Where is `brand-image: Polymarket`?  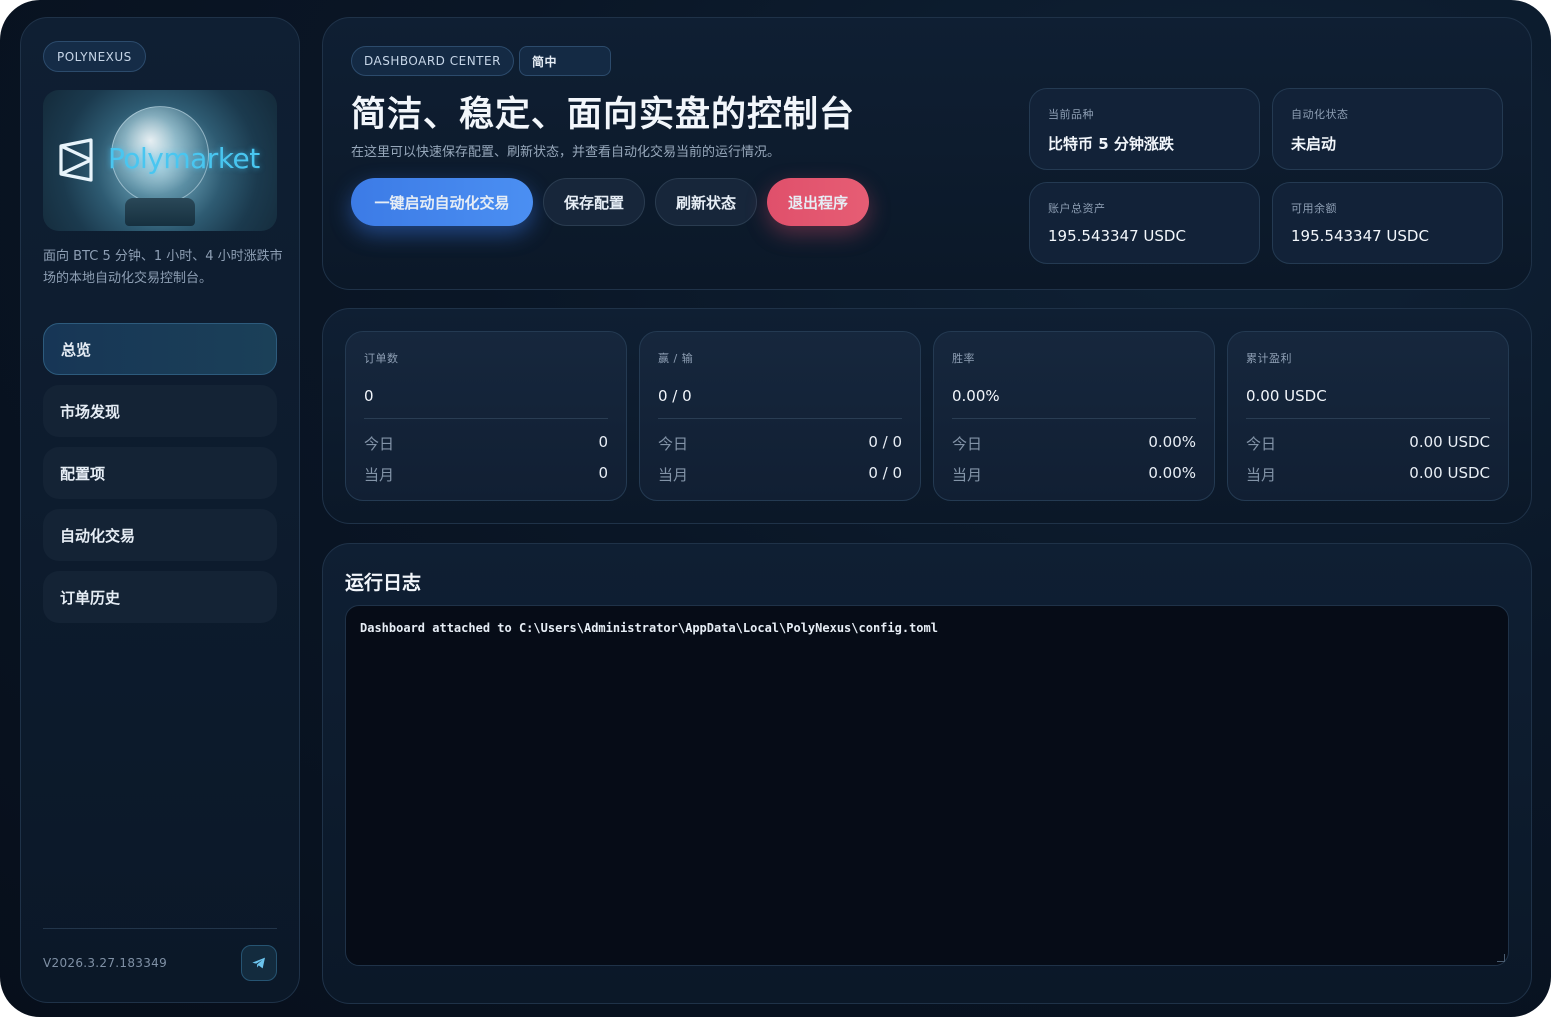 brand-image: Polymarket is located at coordinates (160, 160).